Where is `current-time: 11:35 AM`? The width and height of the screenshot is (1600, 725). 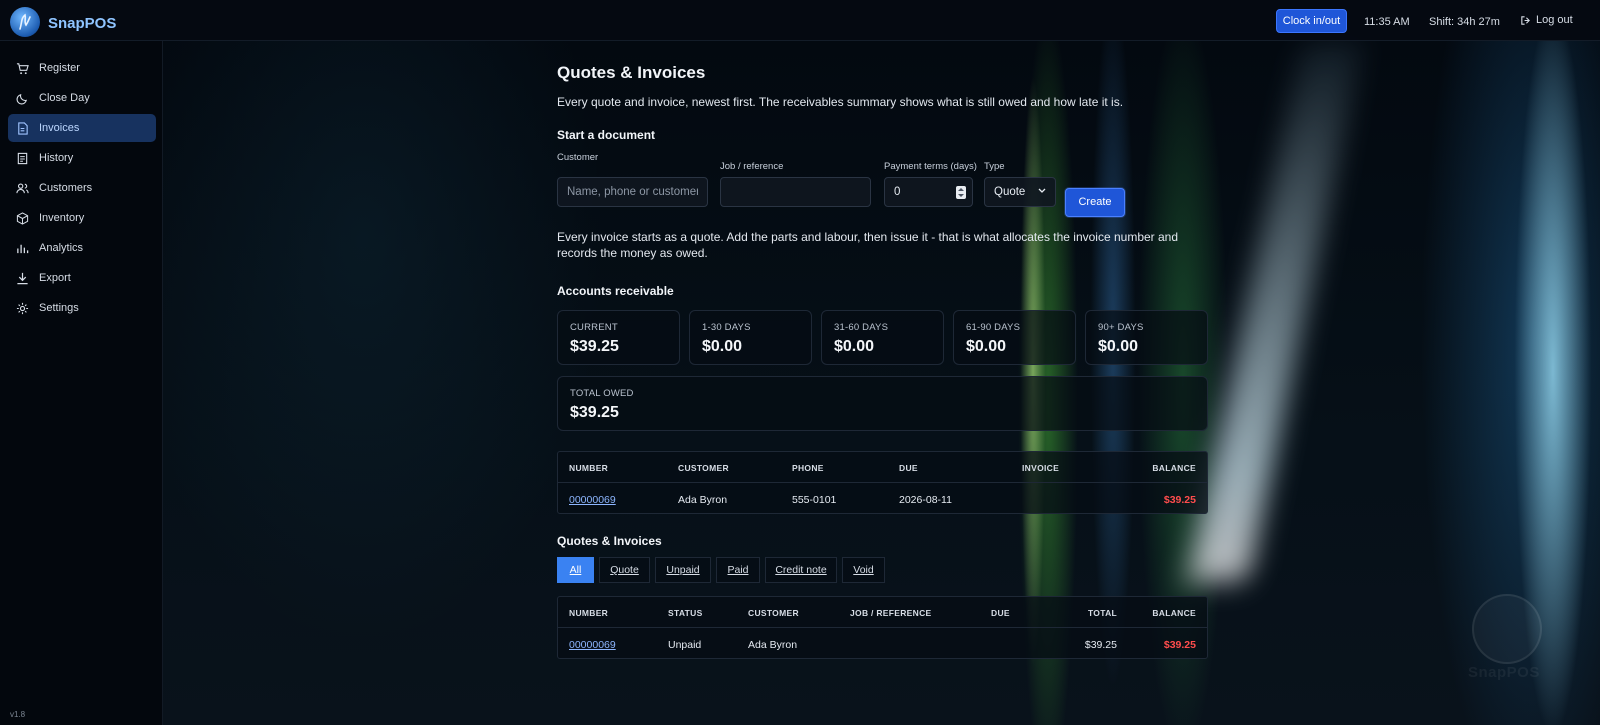 current-time: 11:35 AM is located at coordinates (1387, 22).